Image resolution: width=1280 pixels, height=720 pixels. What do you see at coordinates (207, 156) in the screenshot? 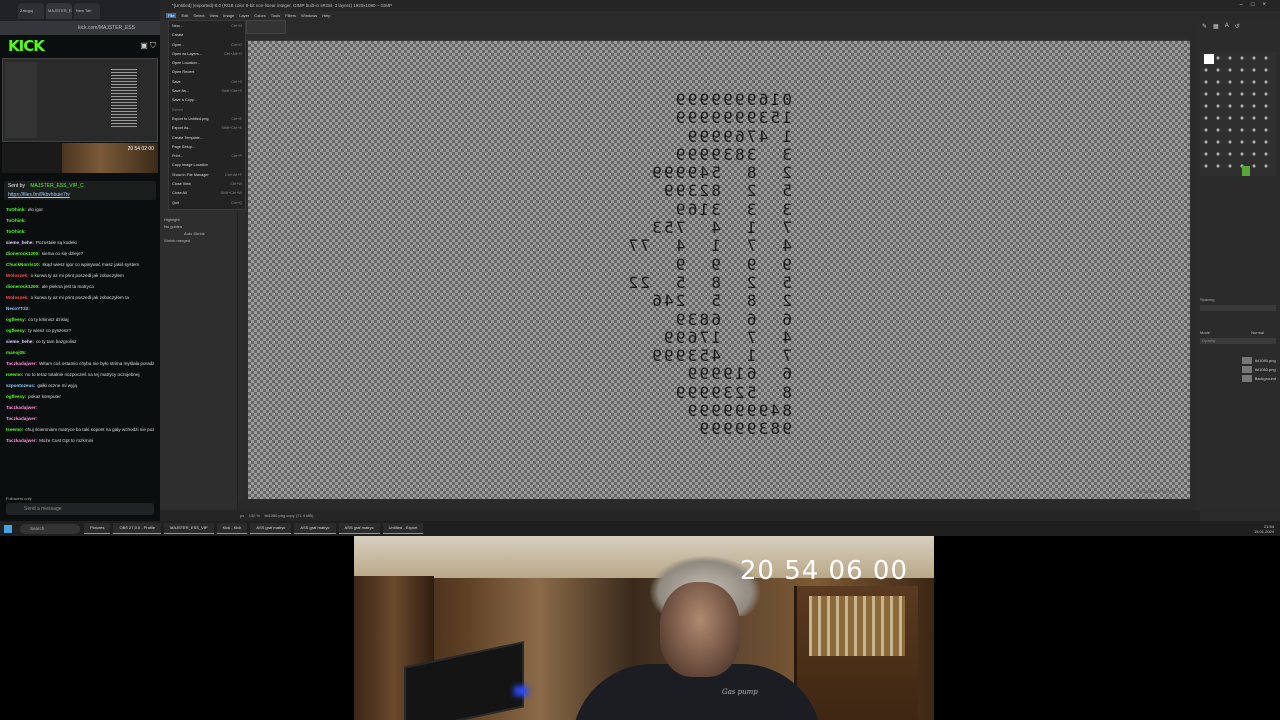
I see `file-menu-item: Print... Ctrl+P` at bounding box center [207, 156].